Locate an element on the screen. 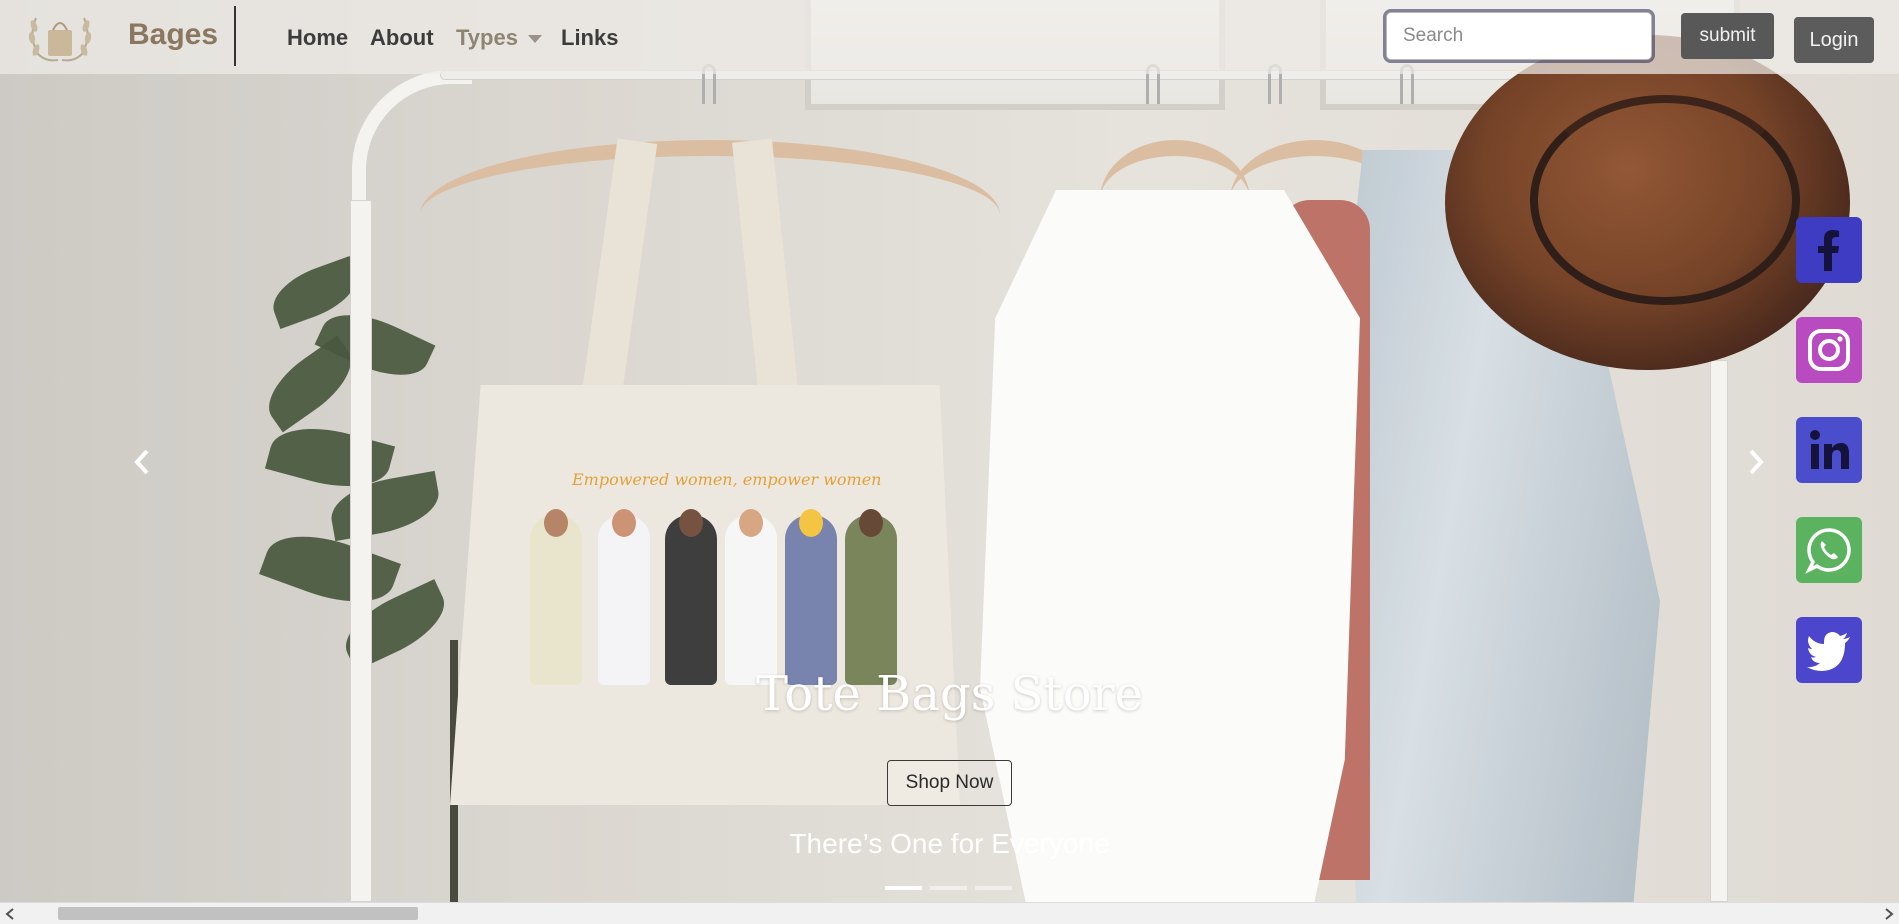 The image size is (1899, 924). login-button: Login is located at coordinates (1834, 40).